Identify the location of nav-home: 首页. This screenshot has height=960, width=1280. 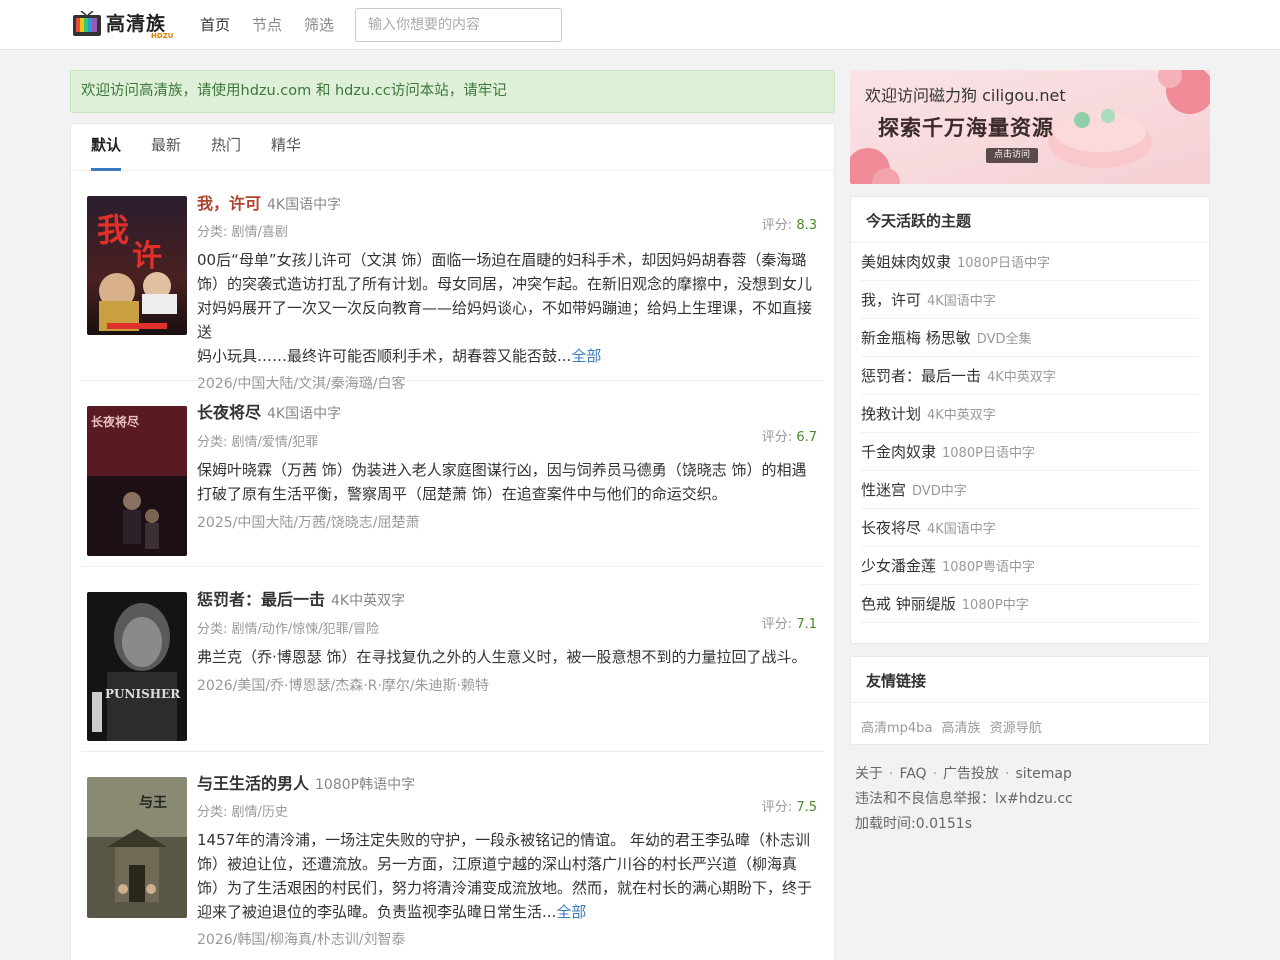
(215, 25).